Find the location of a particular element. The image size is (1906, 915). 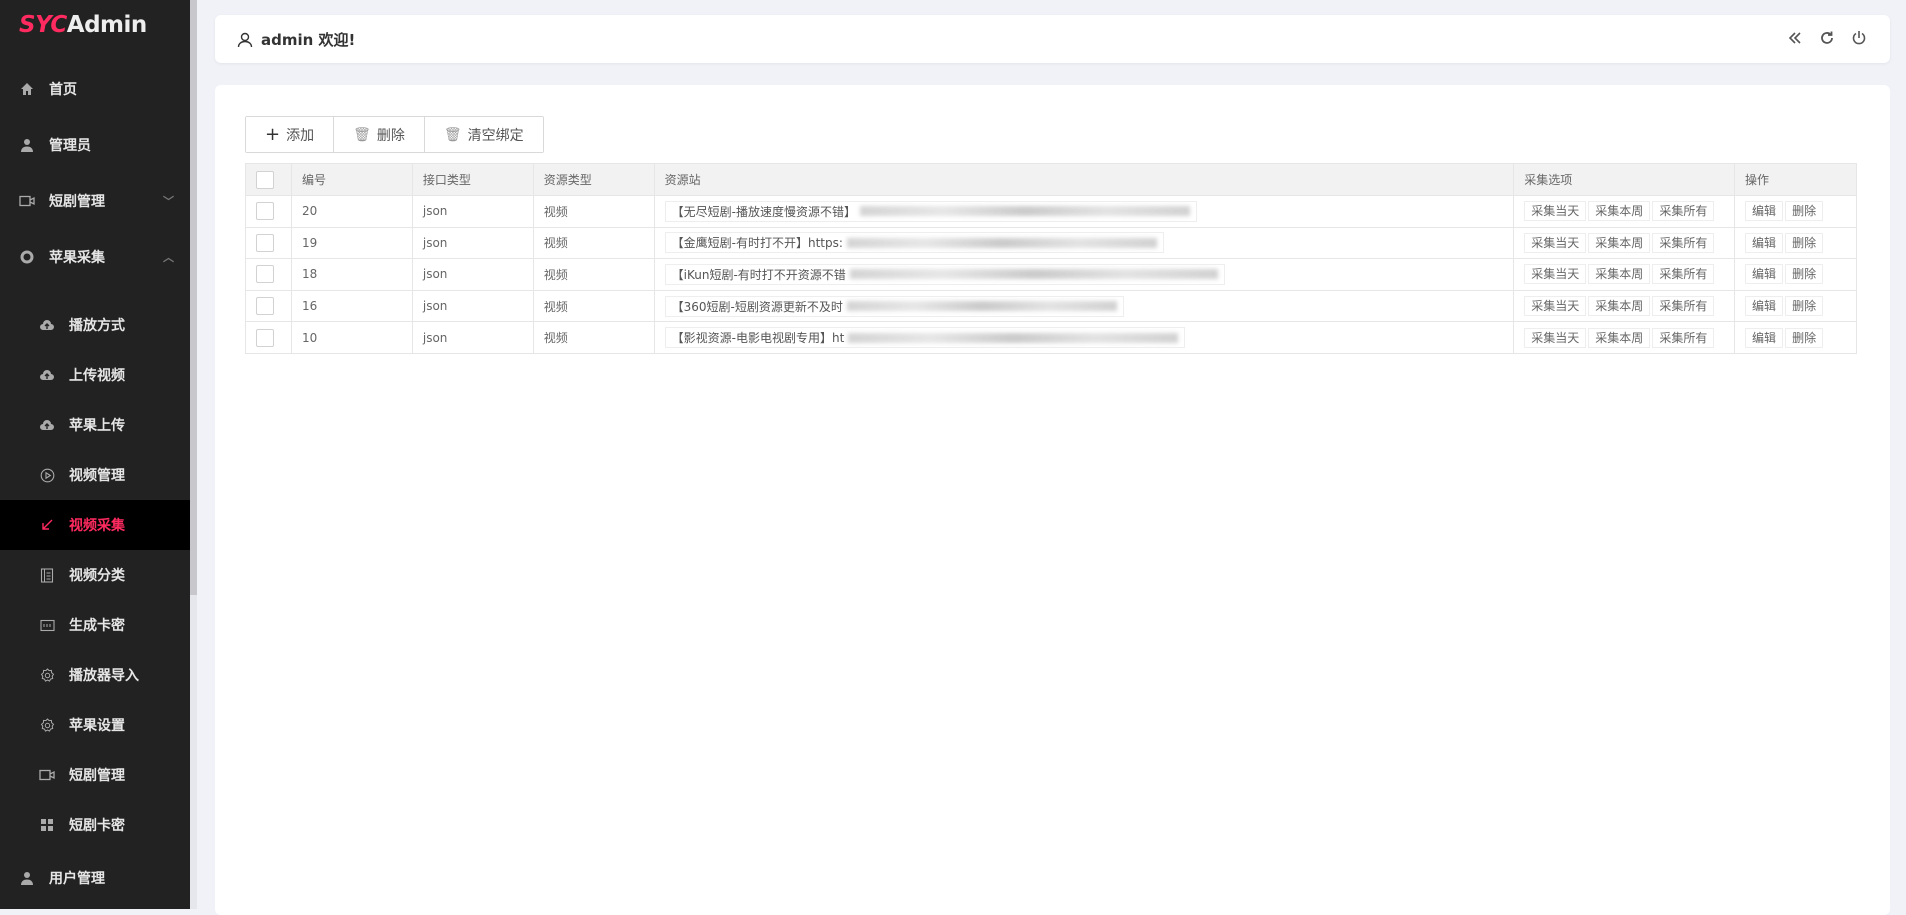

cell-id: 20 is located at coordinates (351, 211).